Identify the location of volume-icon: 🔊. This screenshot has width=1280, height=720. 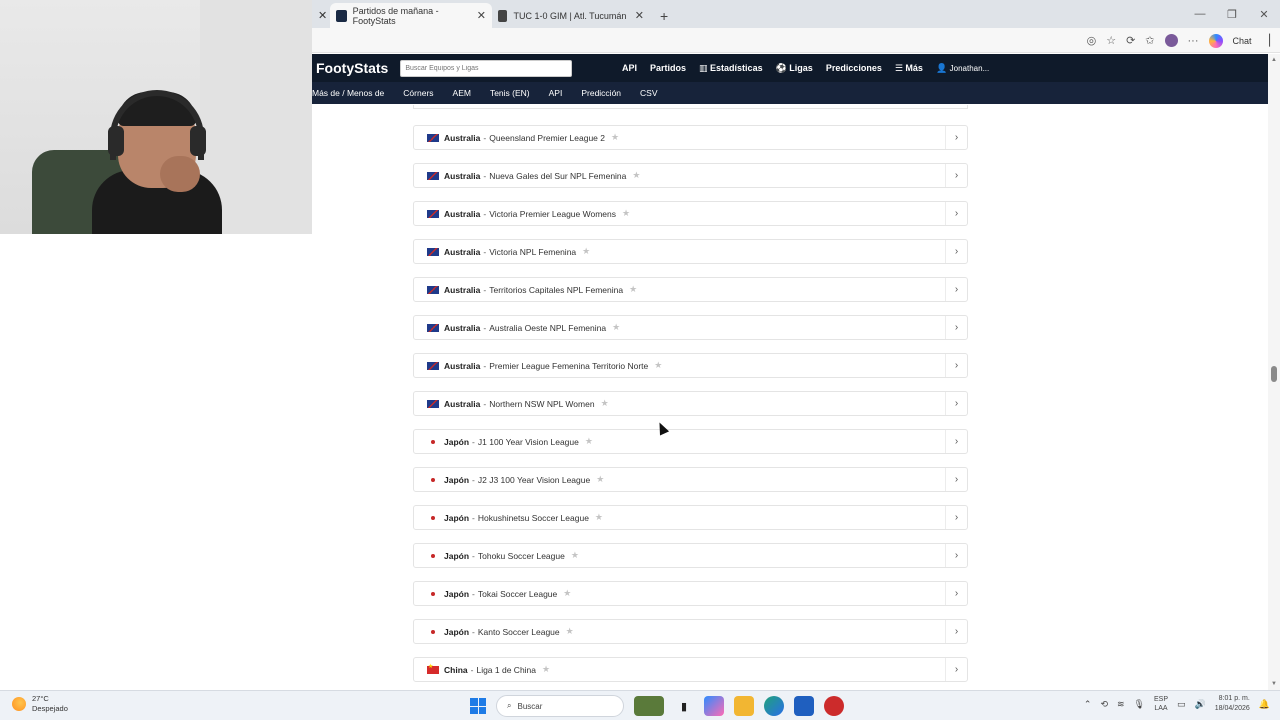
(1200, 704).